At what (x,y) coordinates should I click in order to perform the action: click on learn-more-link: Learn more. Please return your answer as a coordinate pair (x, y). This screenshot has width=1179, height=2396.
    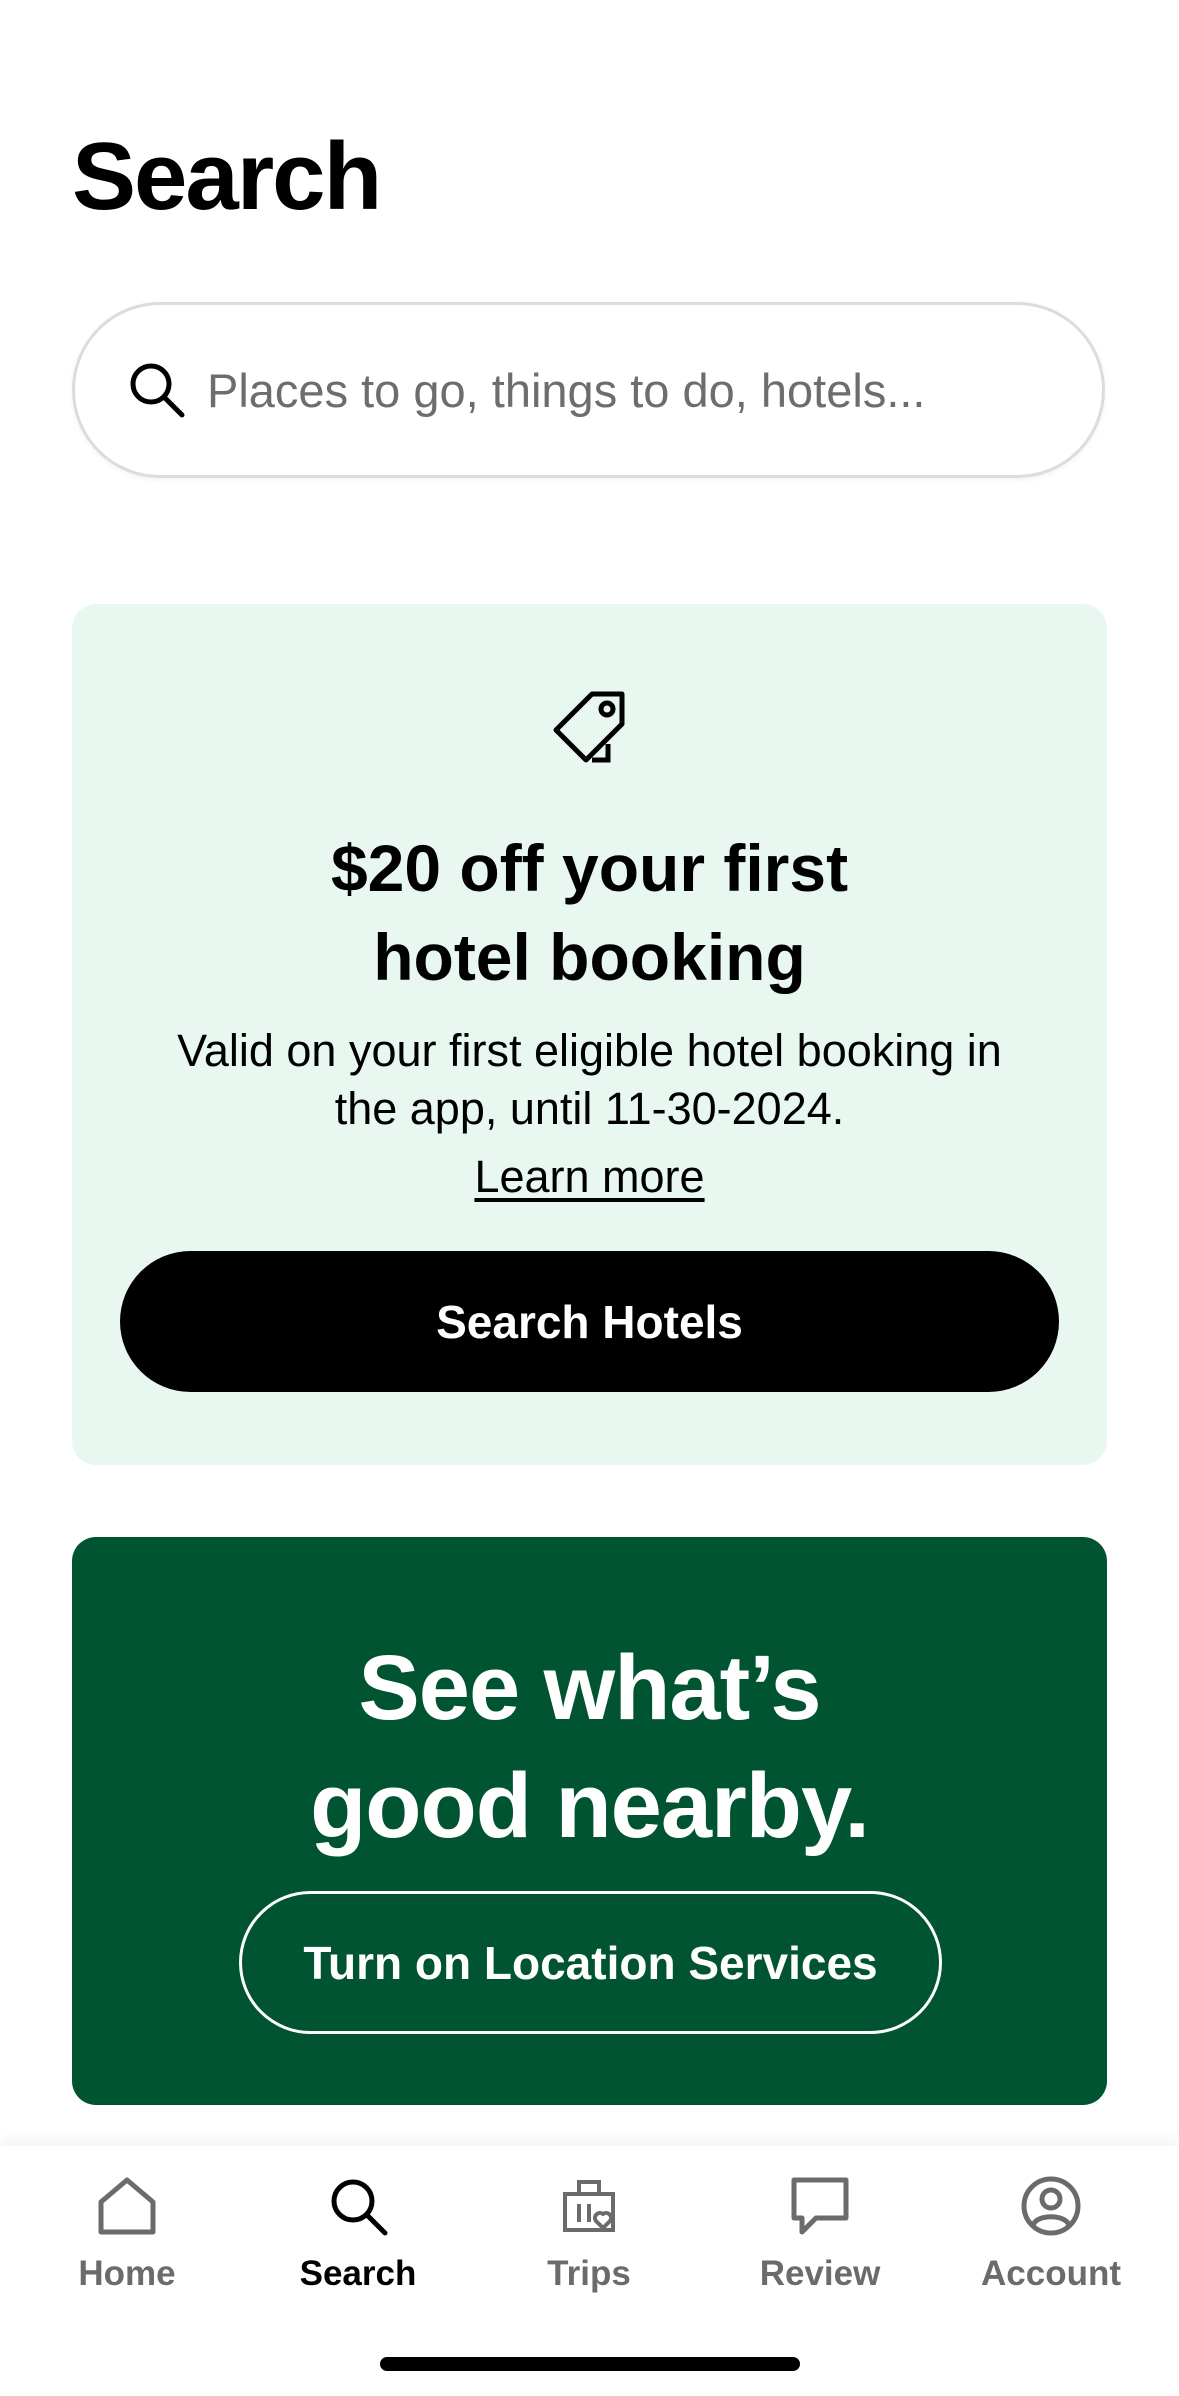
    Looking at the image, I should click on (589, 1177).